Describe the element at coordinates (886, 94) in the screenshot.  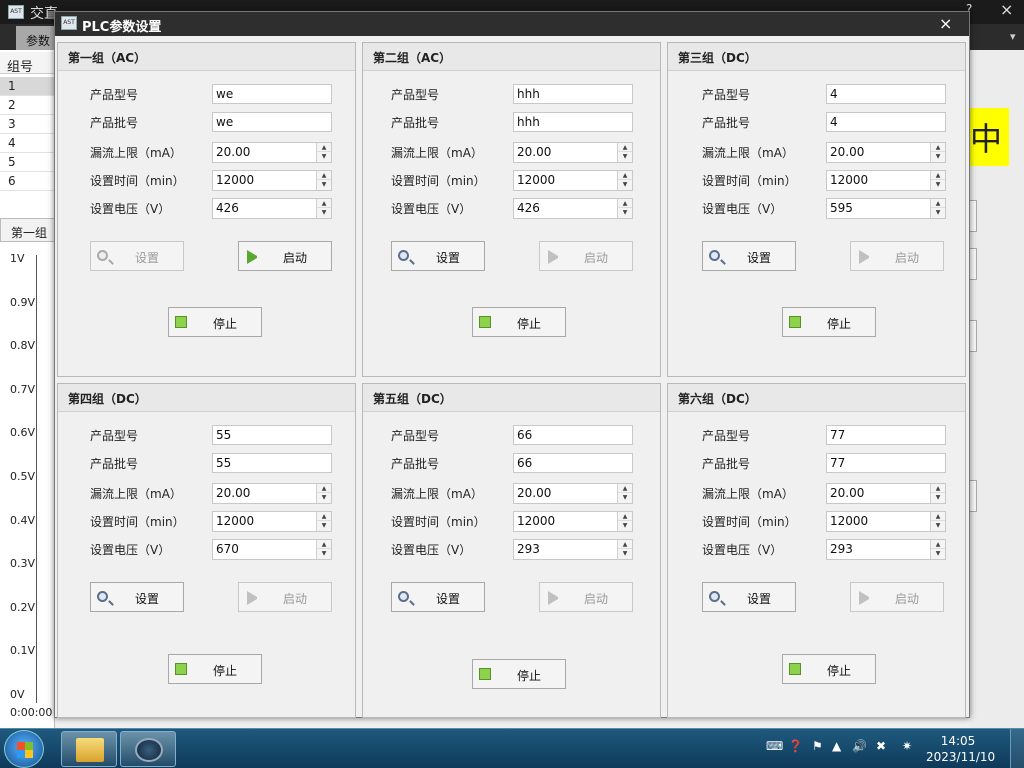
I see `model-input: 4` at that location.